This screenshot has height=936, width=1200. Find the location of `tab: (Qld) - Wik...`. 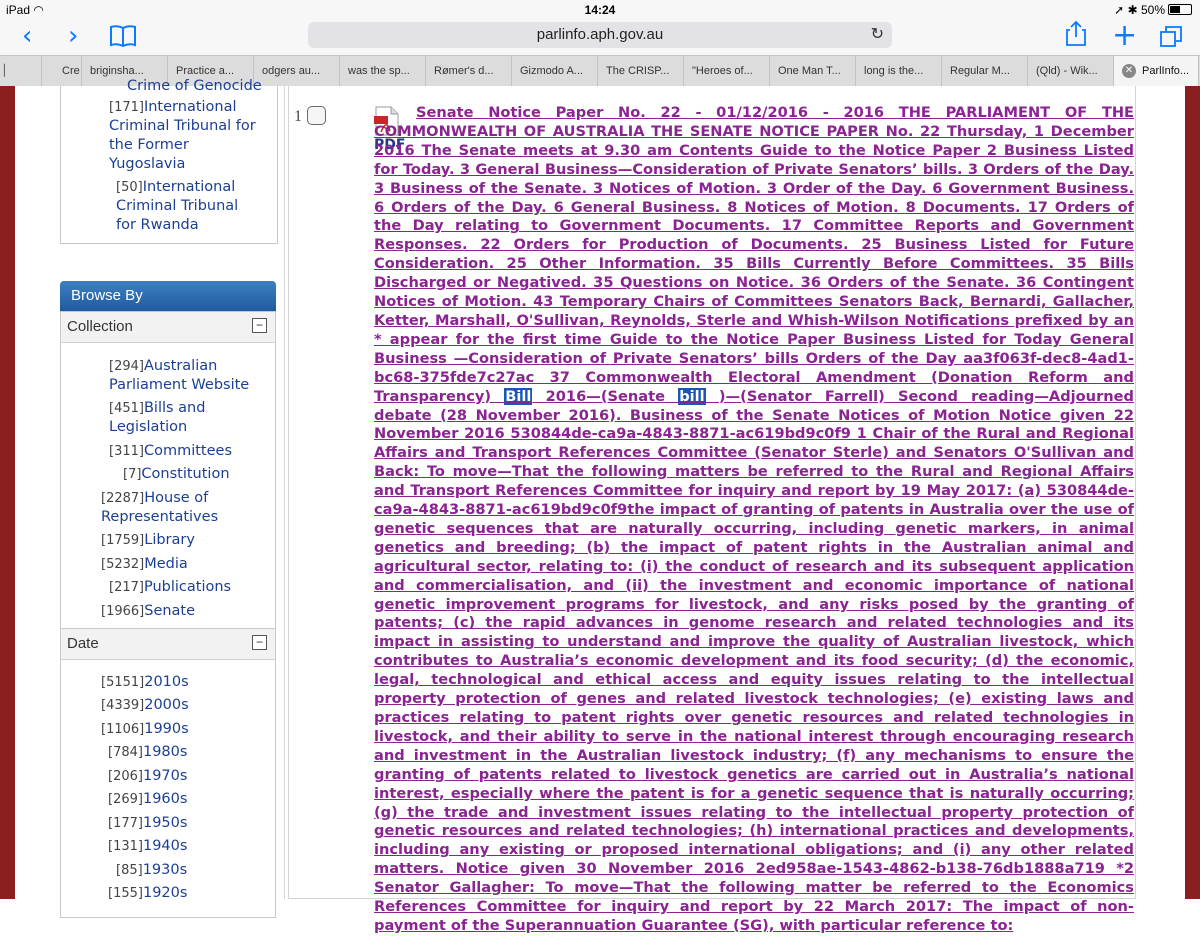

tab: (Qld) - Wik... is located at coordinates (1071, 71).